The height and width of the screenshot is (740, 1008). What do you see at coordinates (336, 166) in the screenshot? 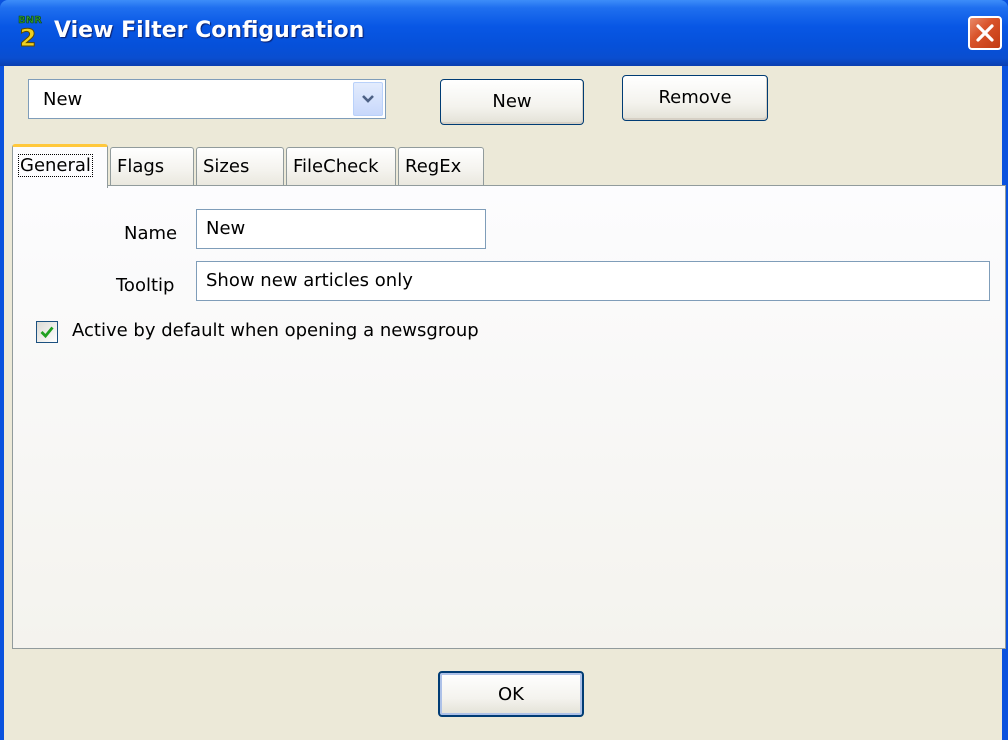
I see `tab-filecheck-label: FileCheck` at bounding box center [336, 166].